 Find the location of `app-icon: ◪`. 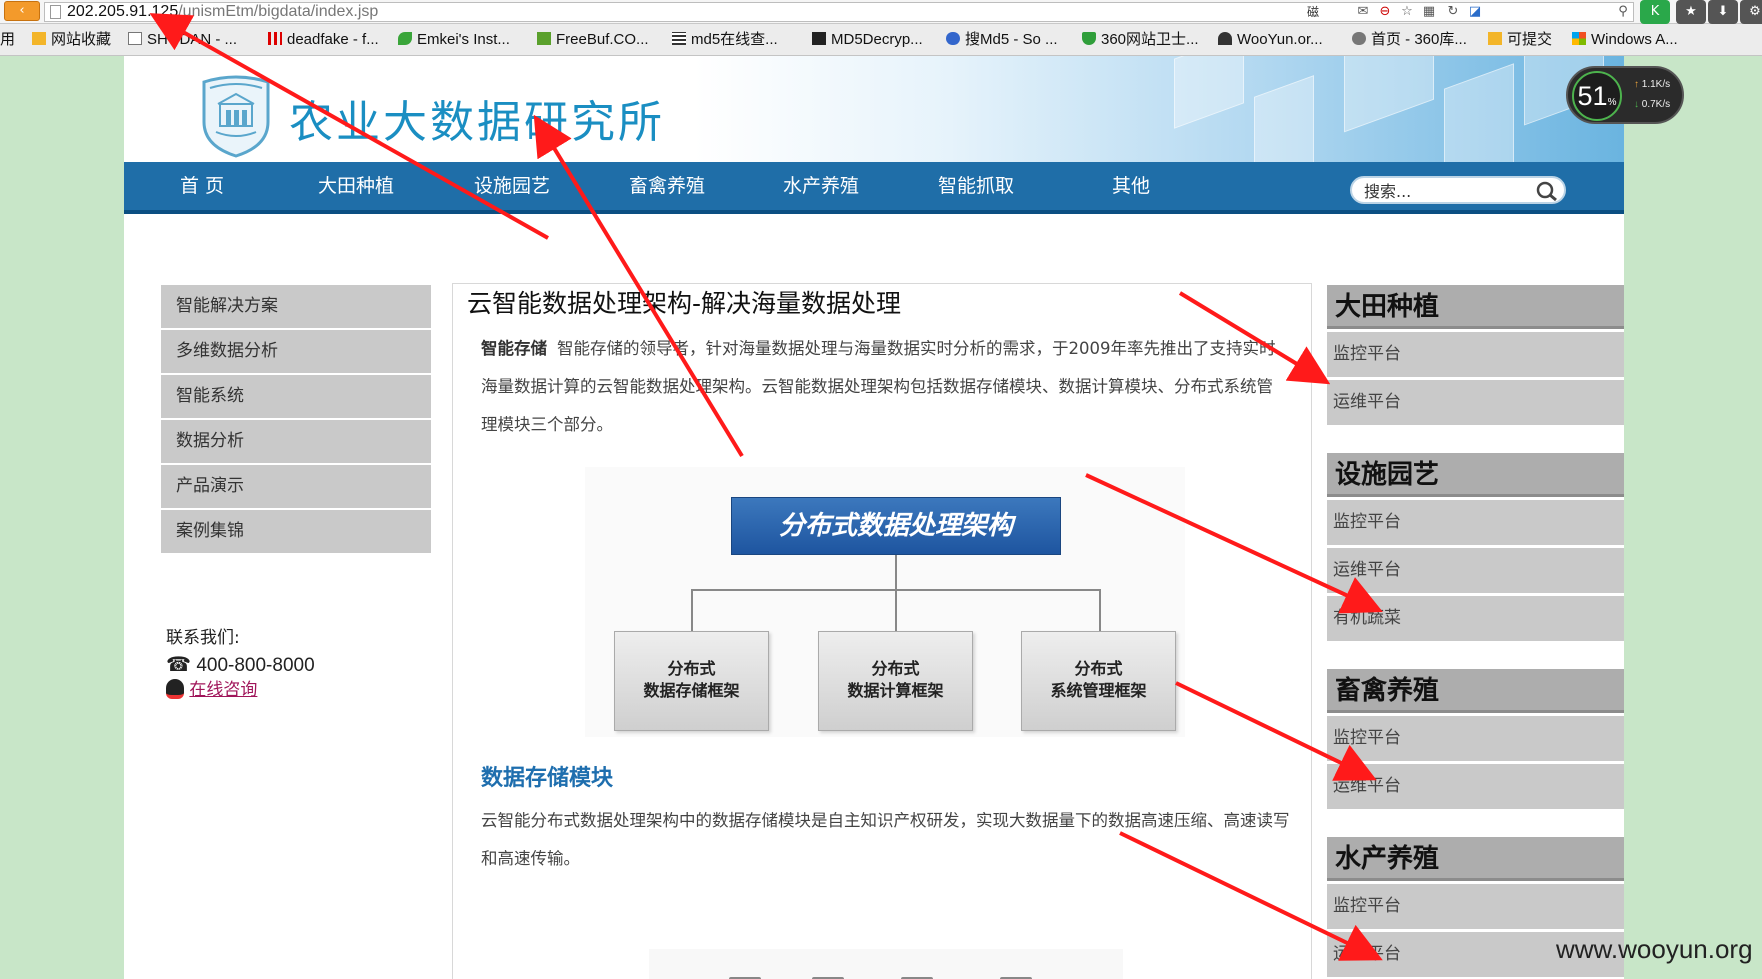

app-icon: ◪ is located at coordinates (1475, 12).